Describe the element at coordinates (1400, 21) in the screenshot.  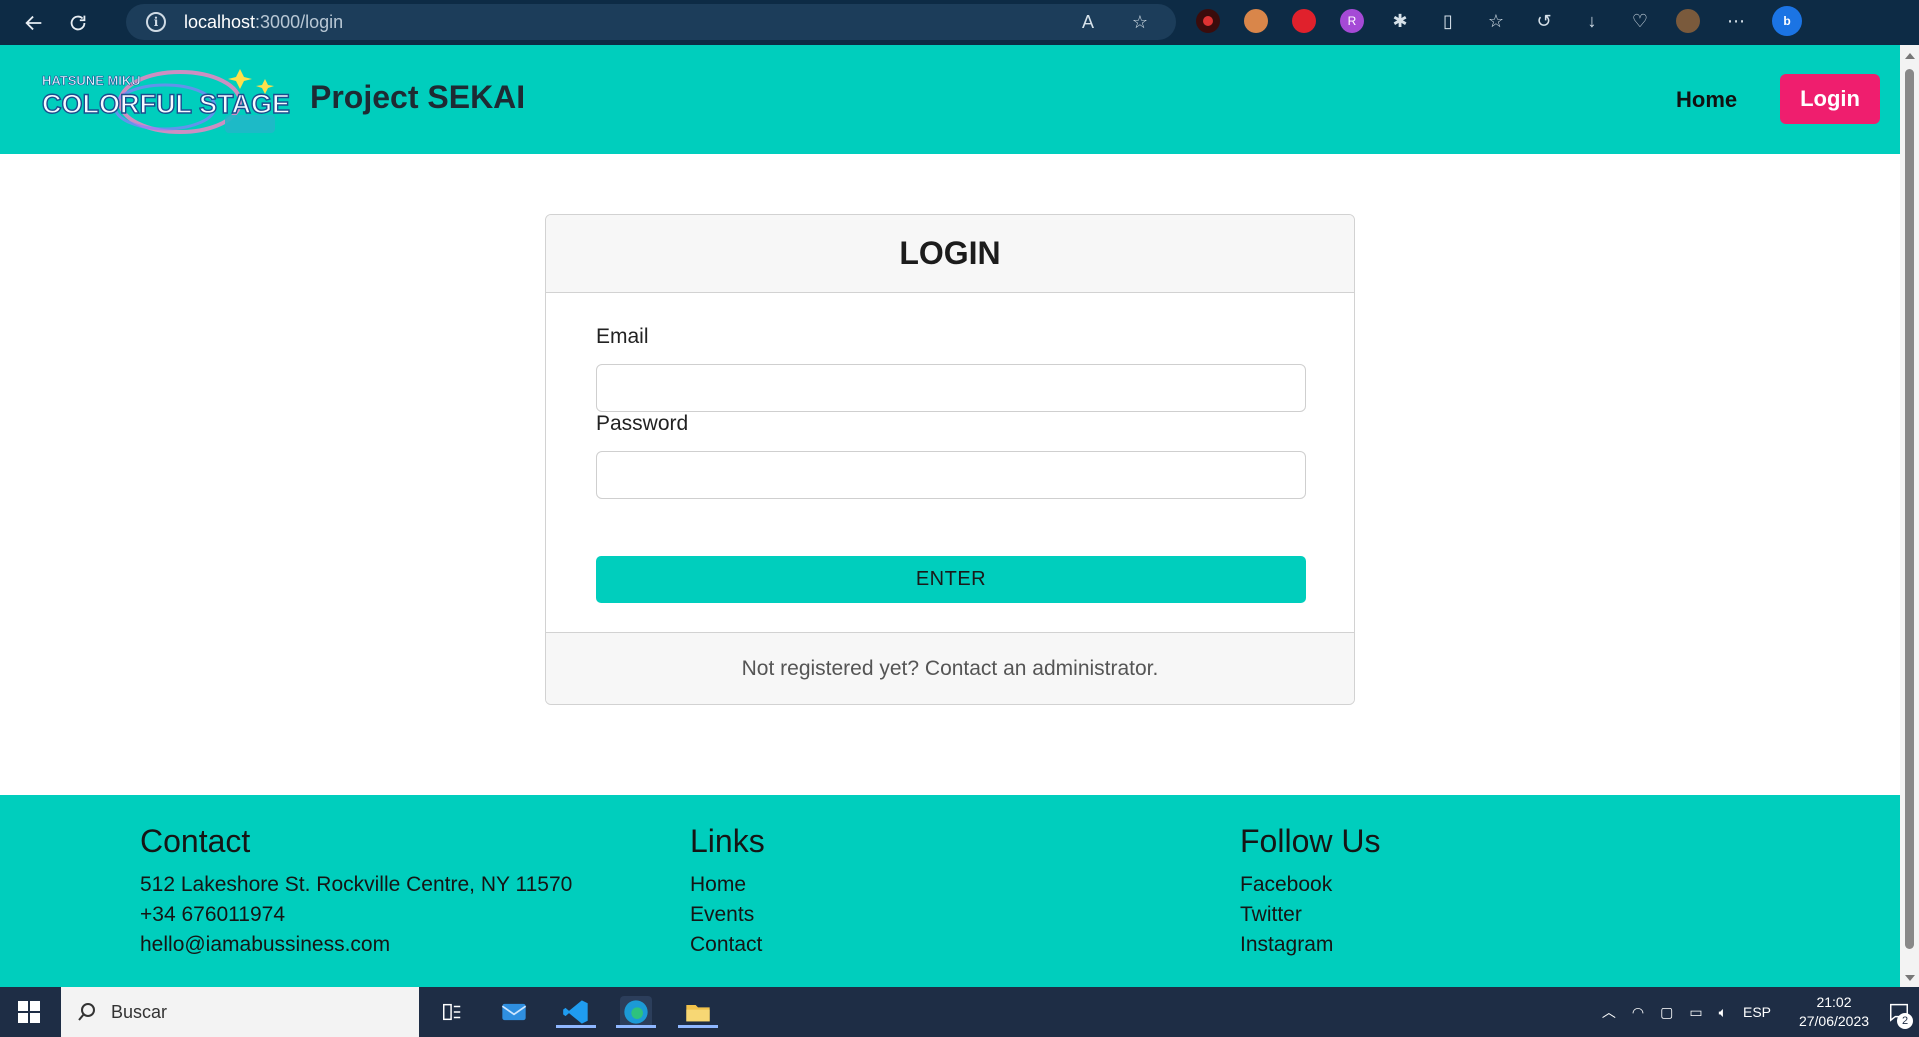
I see `extensions-puzzle-icon: ✱` at that location.